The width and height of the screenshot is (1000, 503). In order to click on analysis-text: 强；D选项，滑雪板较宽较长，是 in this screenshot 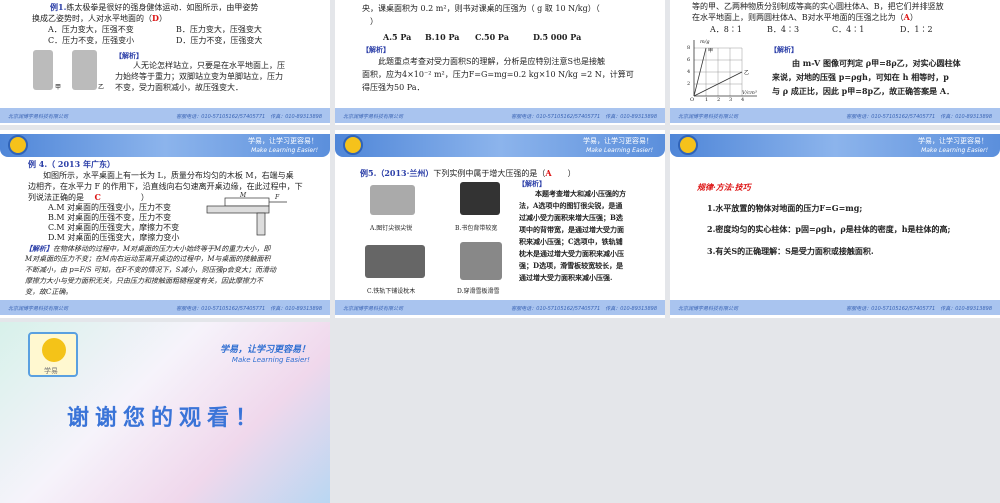, I will do `click(571, 265)`.